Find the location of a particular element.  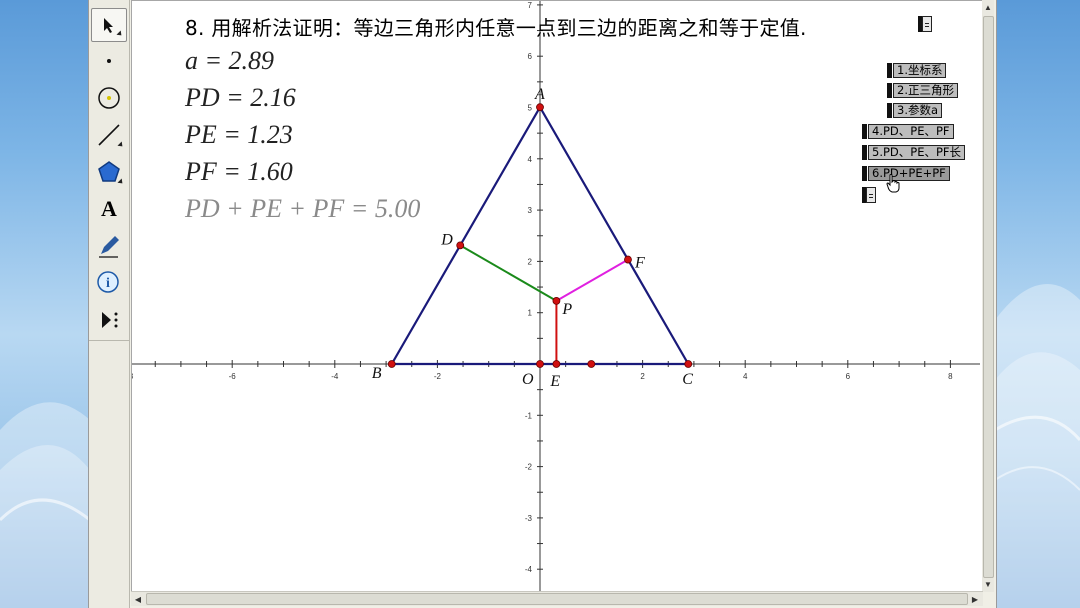

vertical-scroll-thumb is located at coordinates (988, 297).